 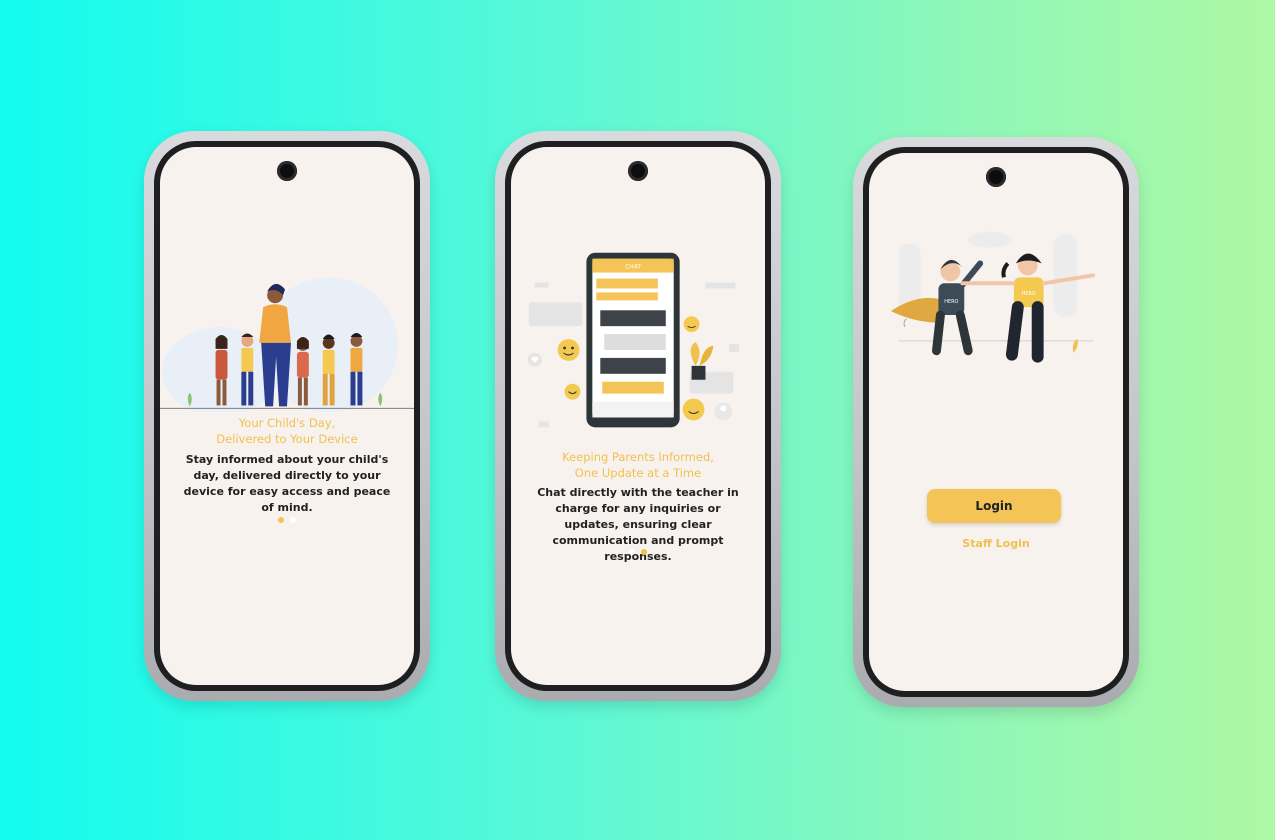 What do you see at coordinates (287, 423) in the screenshot?
I see `title-line-1: Your Child's Day,` at bounding box center [287, 423].